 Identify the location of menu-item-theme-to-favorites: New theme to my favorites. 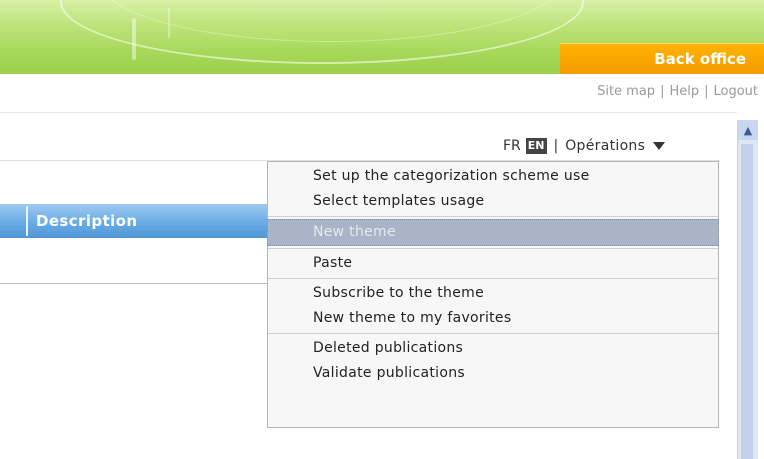
(493, 318).